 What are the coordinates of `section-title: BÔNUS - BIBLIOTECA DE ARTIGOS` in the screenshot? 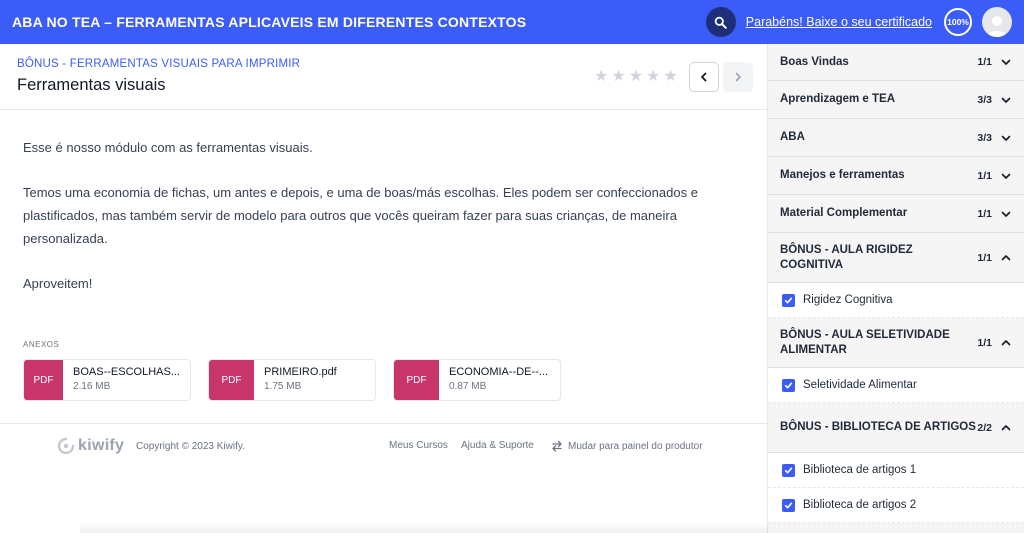 It's located at (878, 427).